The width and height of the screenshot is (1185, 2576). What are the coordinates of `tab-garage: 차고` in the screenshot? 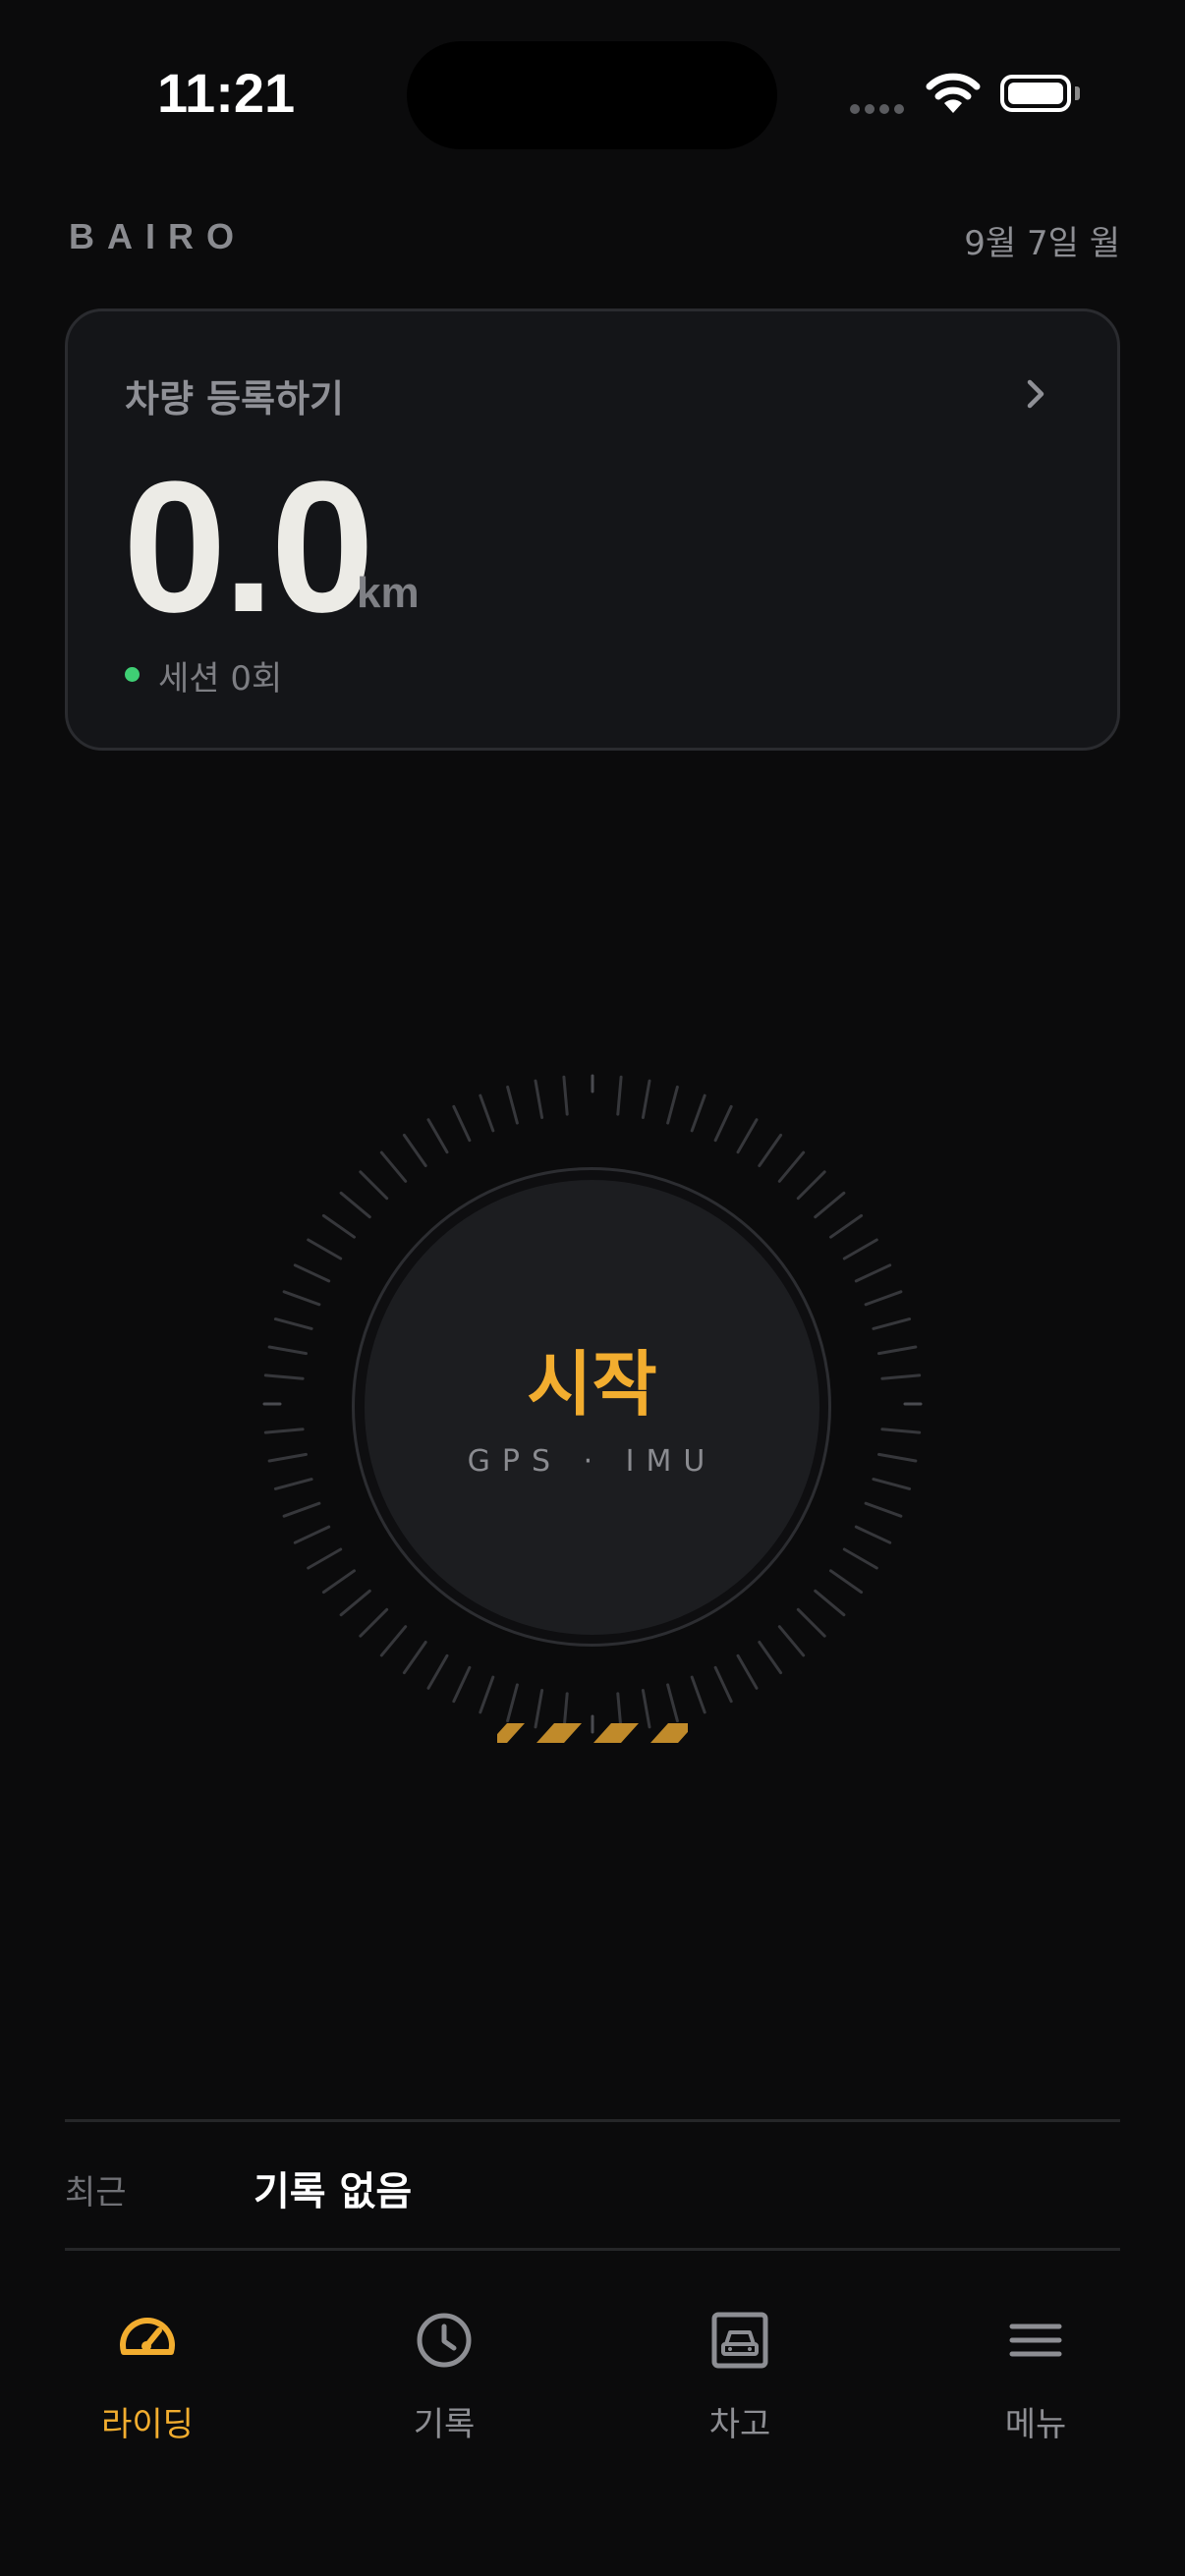 It's located at (740, 2392).